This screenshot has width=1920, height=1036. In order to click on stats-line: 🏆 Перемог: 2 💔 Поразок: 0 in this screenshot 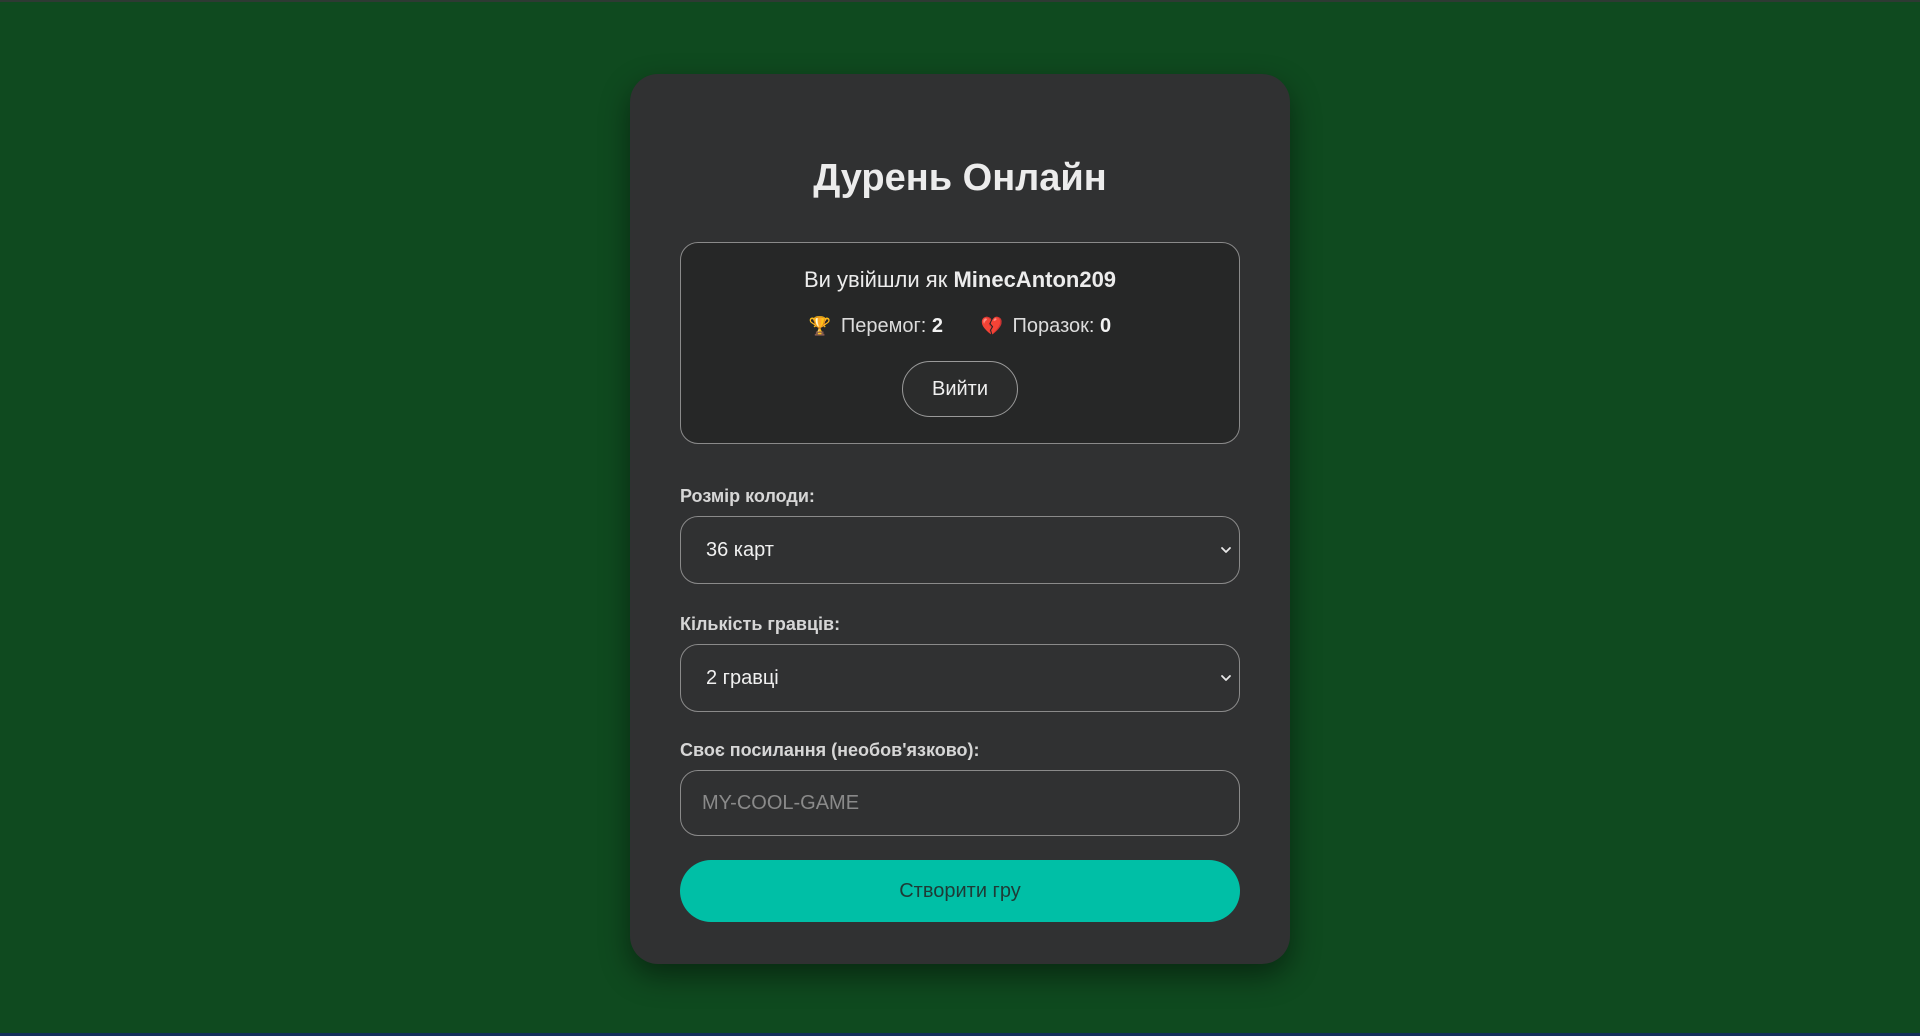, I will do `click(960, 326)`.